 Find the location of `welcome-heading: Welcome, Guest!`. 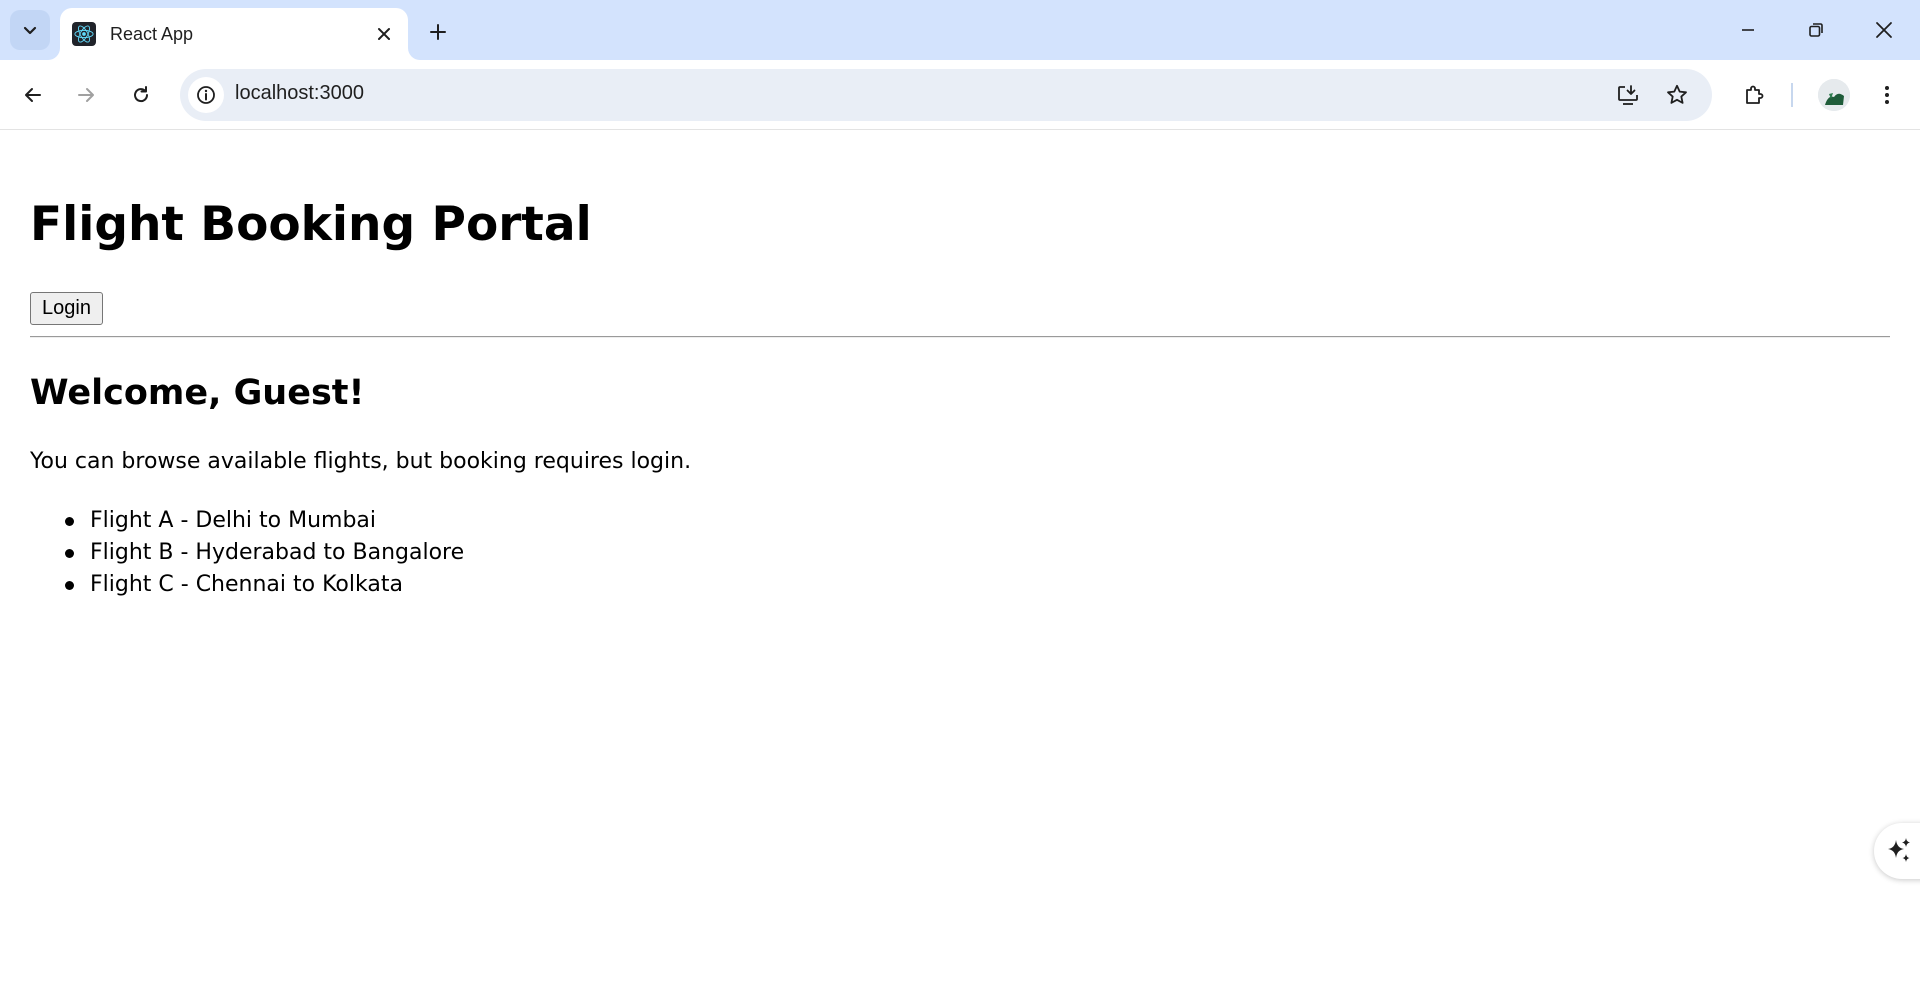

welcome-heading: Welcome, Guest! is located at coordinates (197, 393).